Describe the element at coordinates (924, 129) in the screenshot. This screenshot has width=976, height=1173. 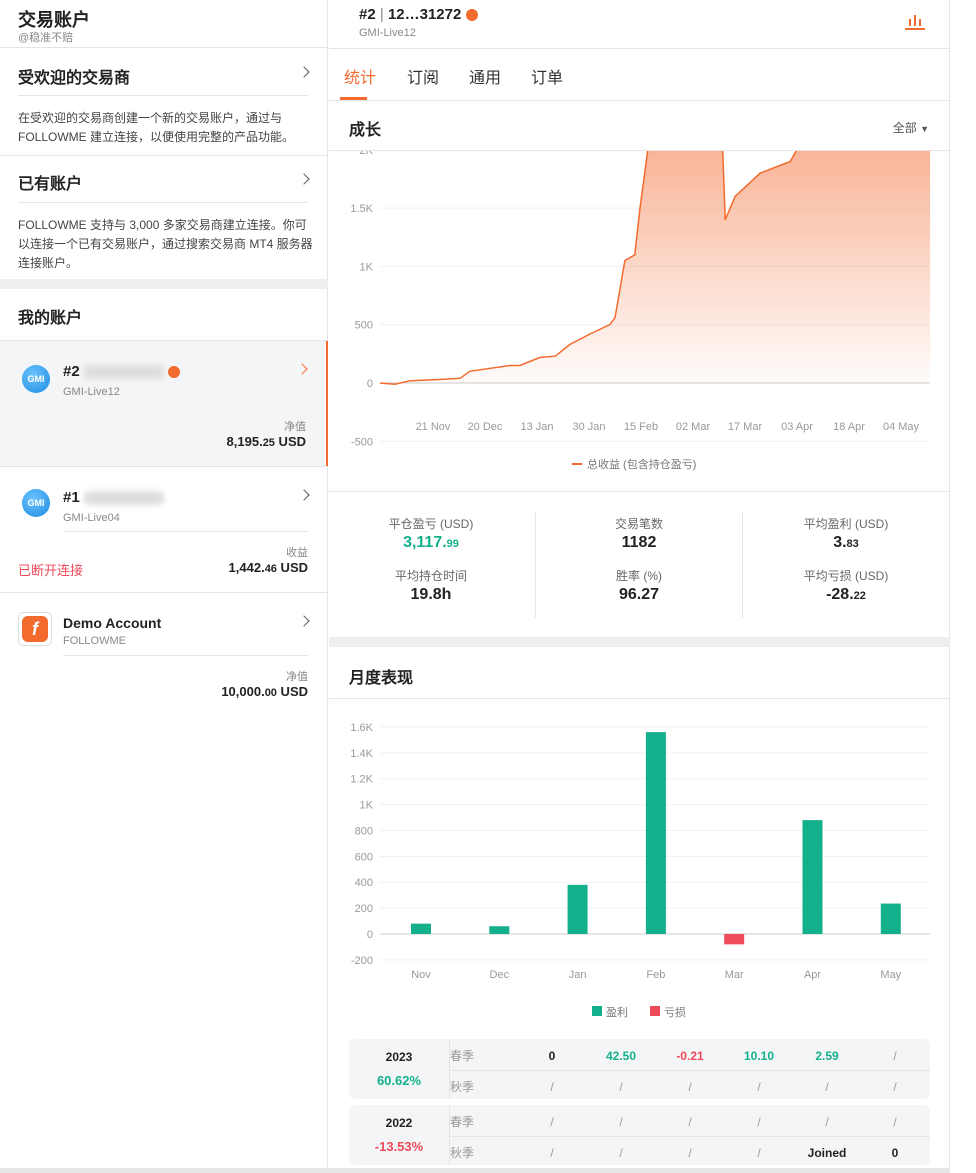
I see `caret-down-icon: ▼` at that location.